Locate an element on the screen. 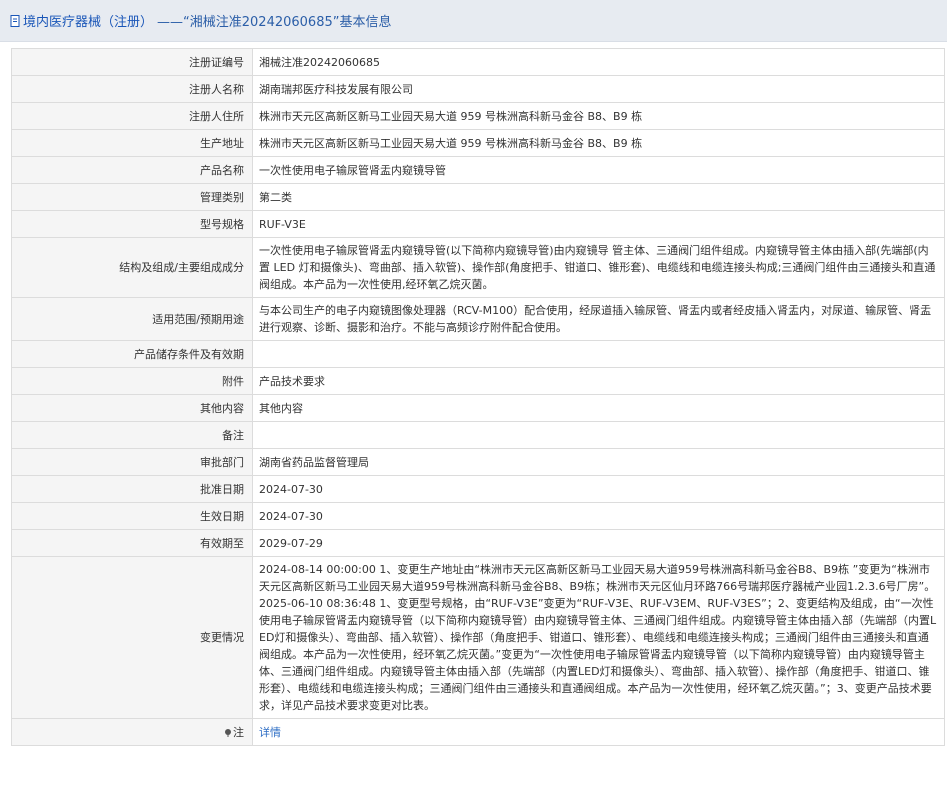 The width and height of the screenshot is (947, 791). table-row: 管理类别 第二类 is located at coordinates (478, 197).